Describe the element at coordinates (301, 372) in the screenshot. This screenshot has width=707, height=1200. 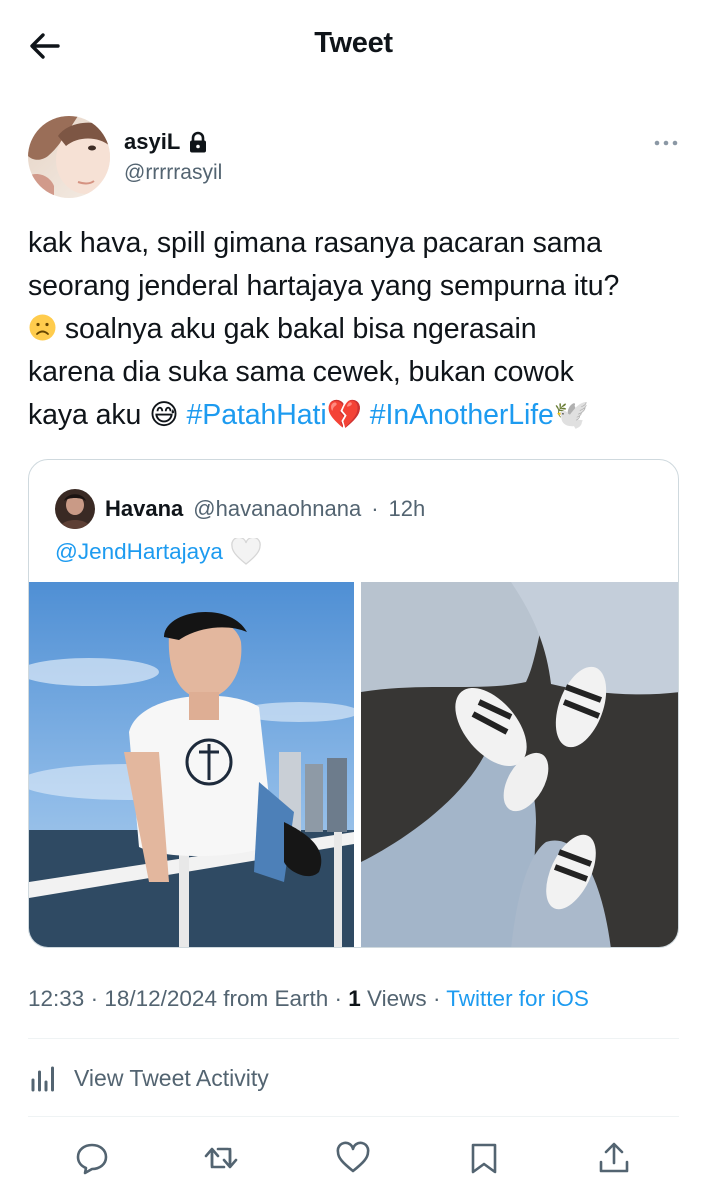
I see `tweet-line: karena dia suka sama cewek, bukan cowok` at that location.